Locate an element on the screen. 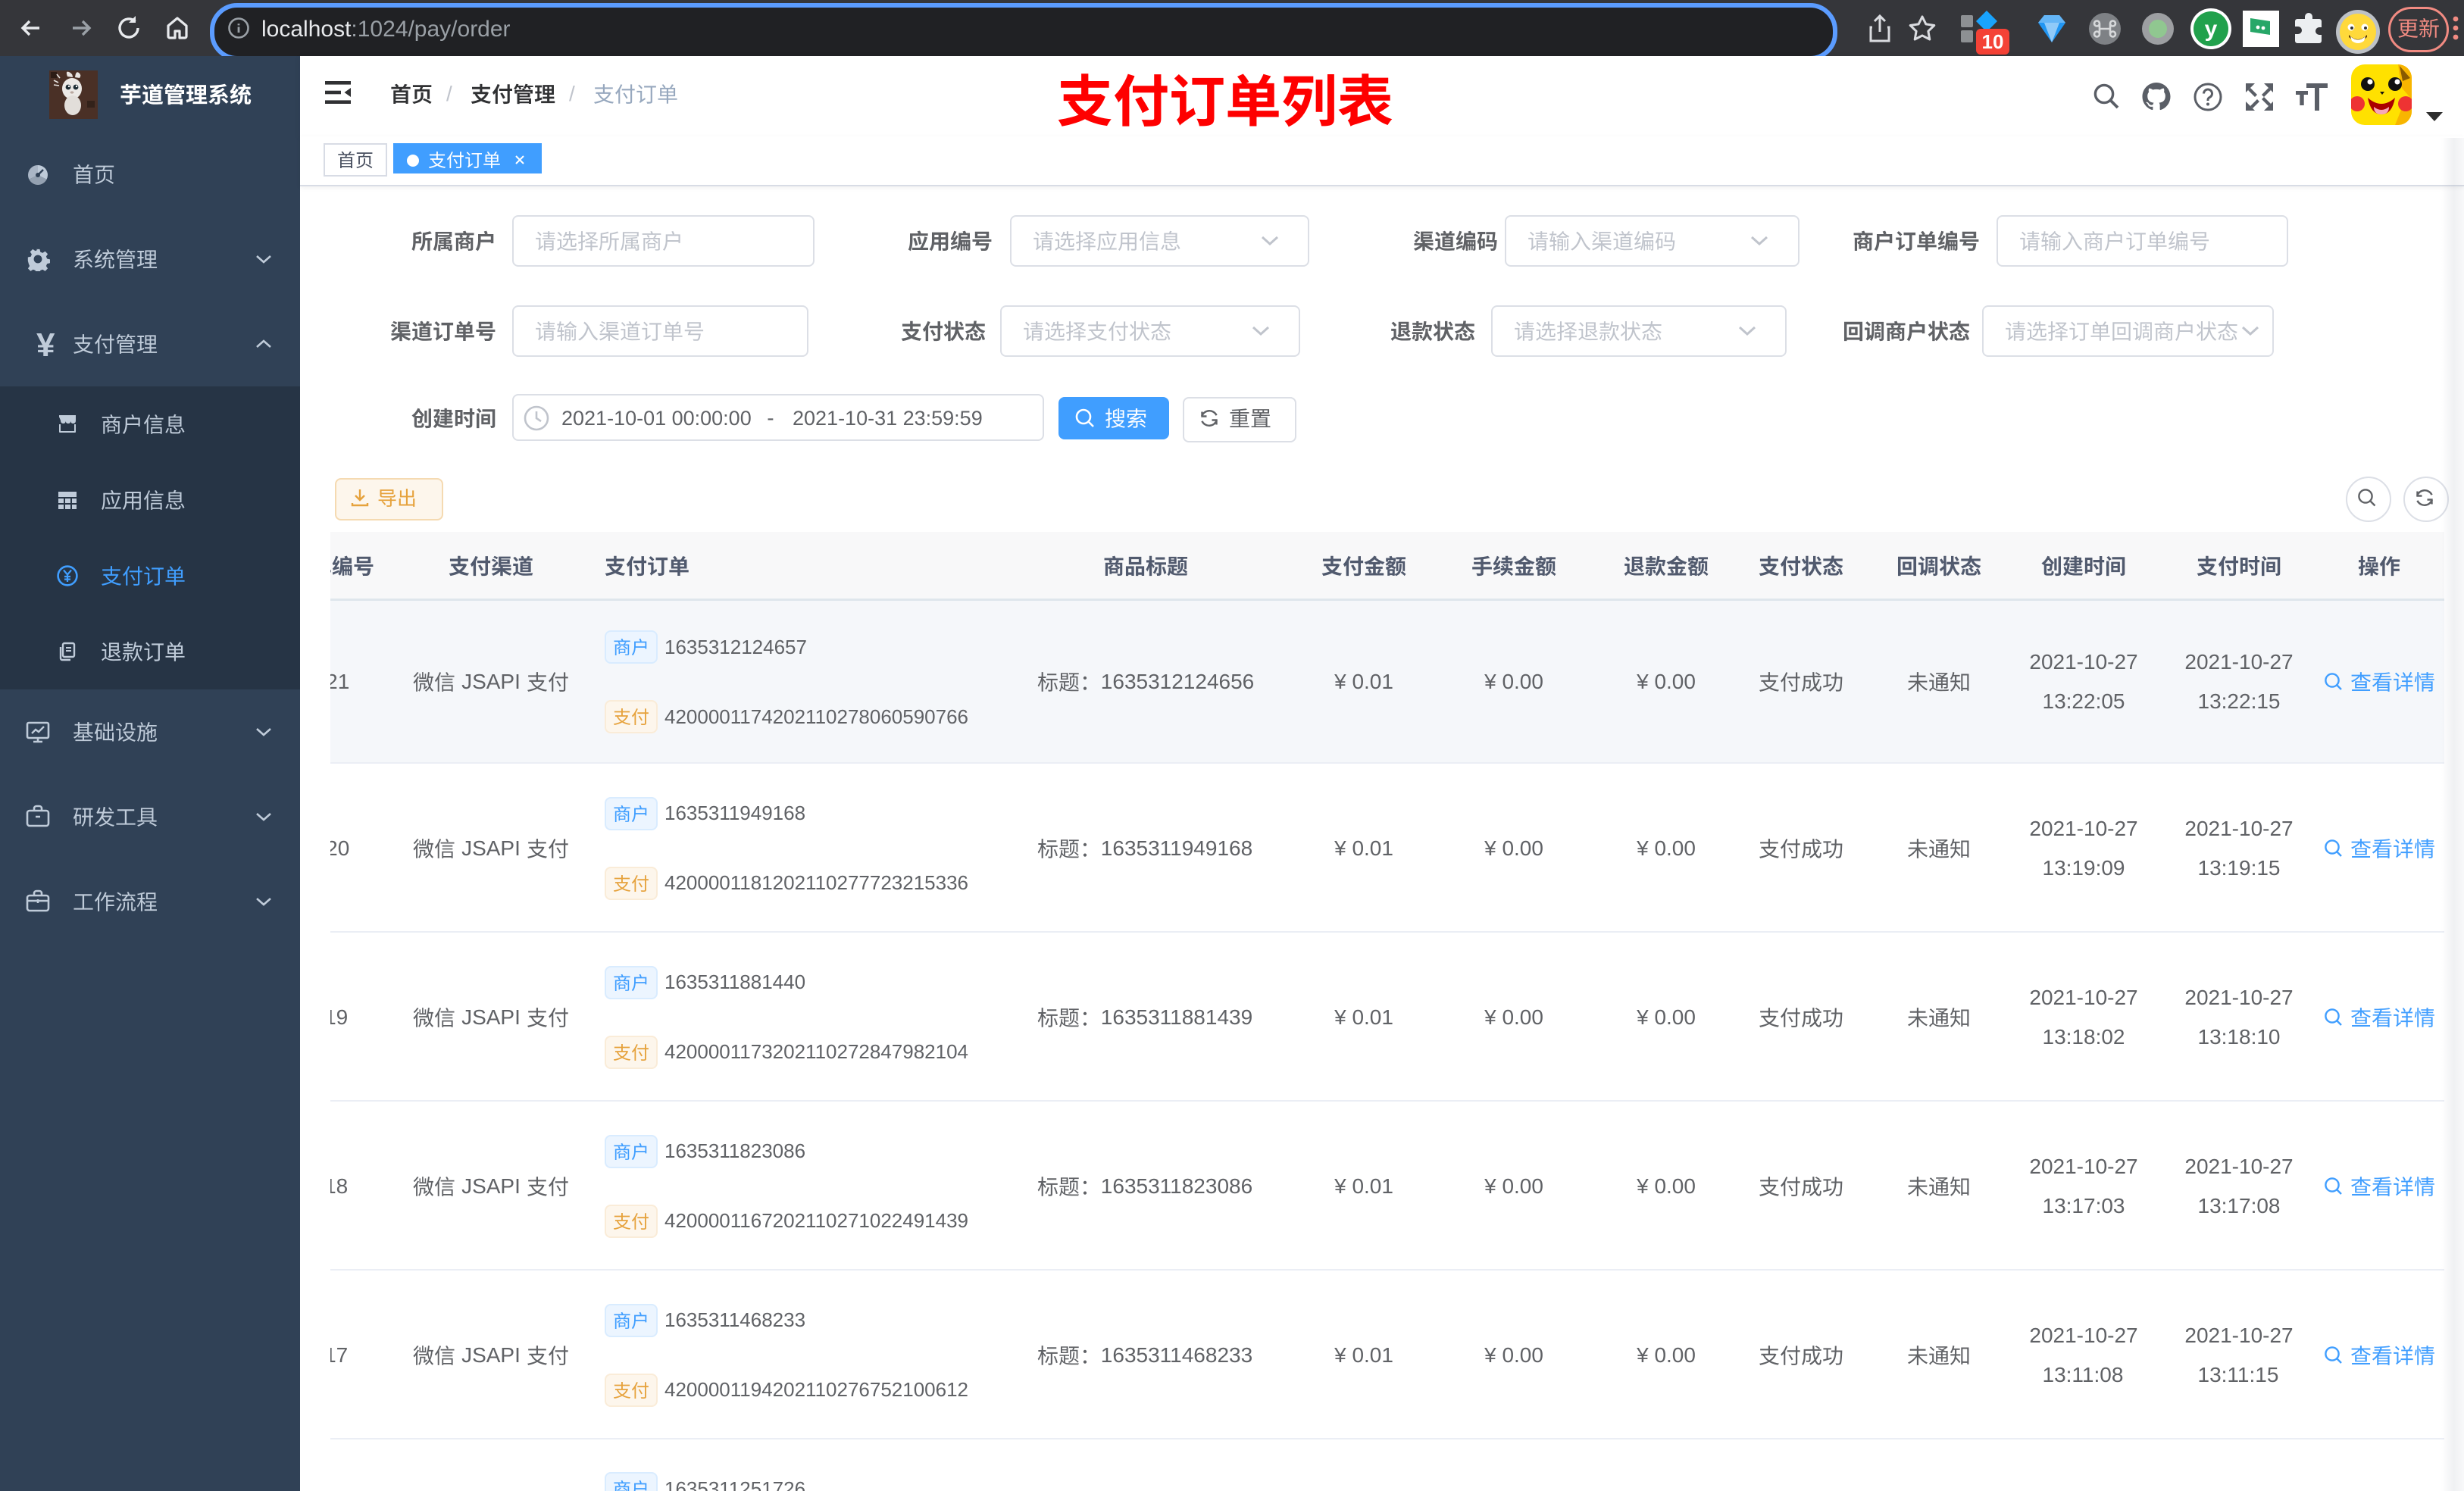 This screenshot has height=1491, width=2464. svg-text: y is located at coordinates (2211, 29).